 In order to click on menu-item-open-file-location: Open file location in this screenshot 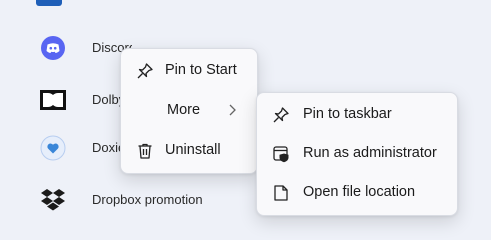, I will do `click(357, 193)`.